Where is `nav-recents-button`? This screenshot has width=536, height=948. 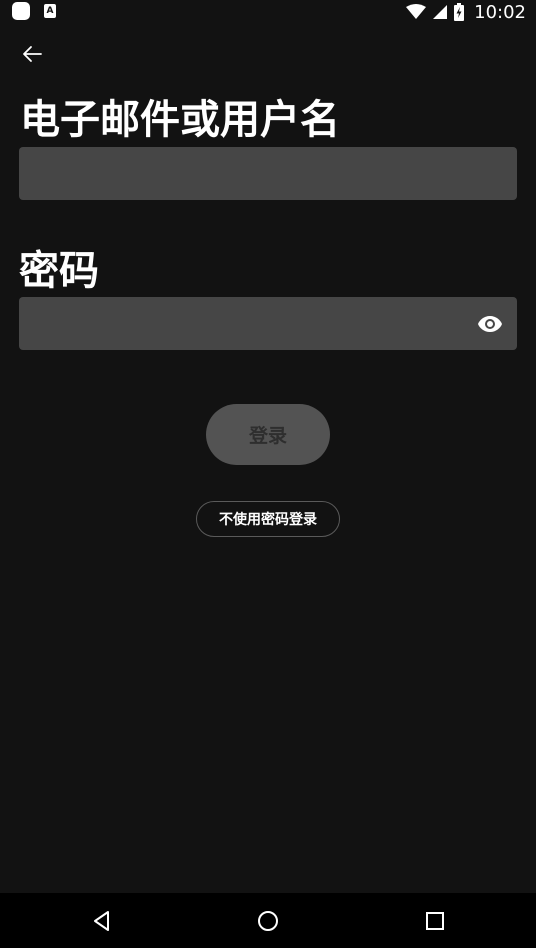 nav-recents-button is located at coordinates (435, 921).